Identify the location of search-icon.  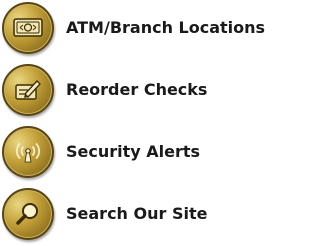
(28, 214).